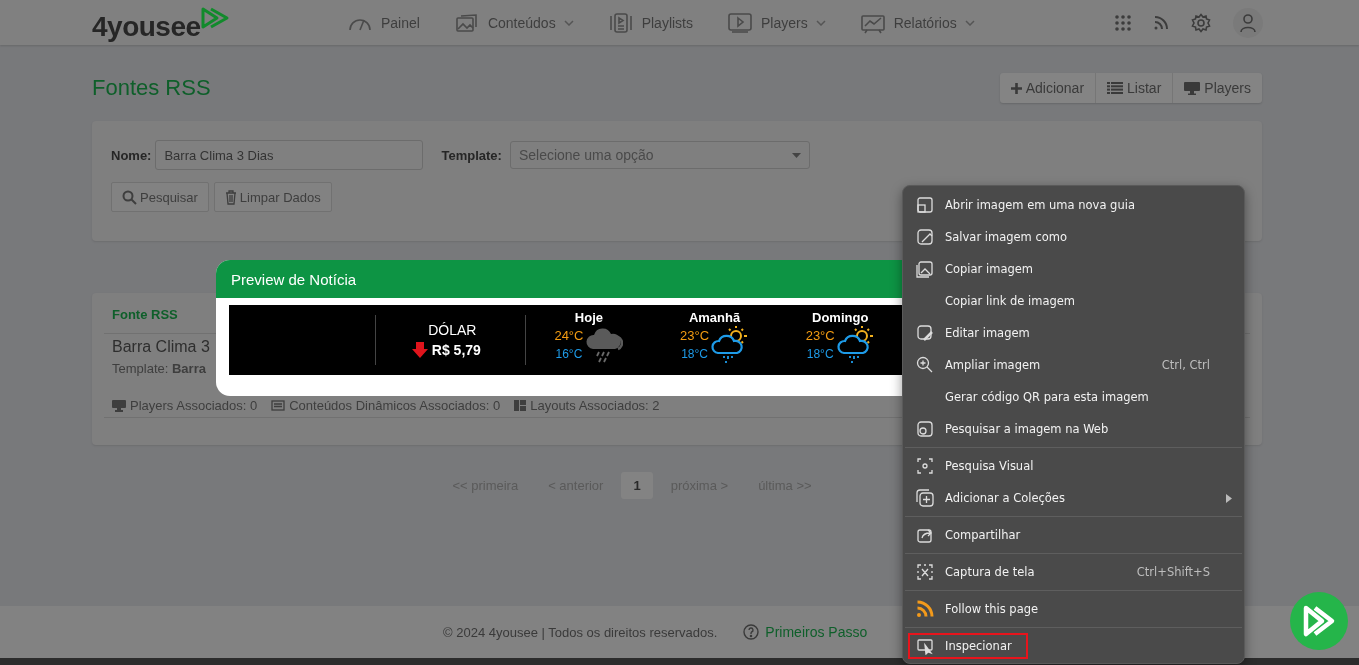 This screenshot has height=665, width=1359. I want to click on nav-item: Conteúdos, so click(513, 22).